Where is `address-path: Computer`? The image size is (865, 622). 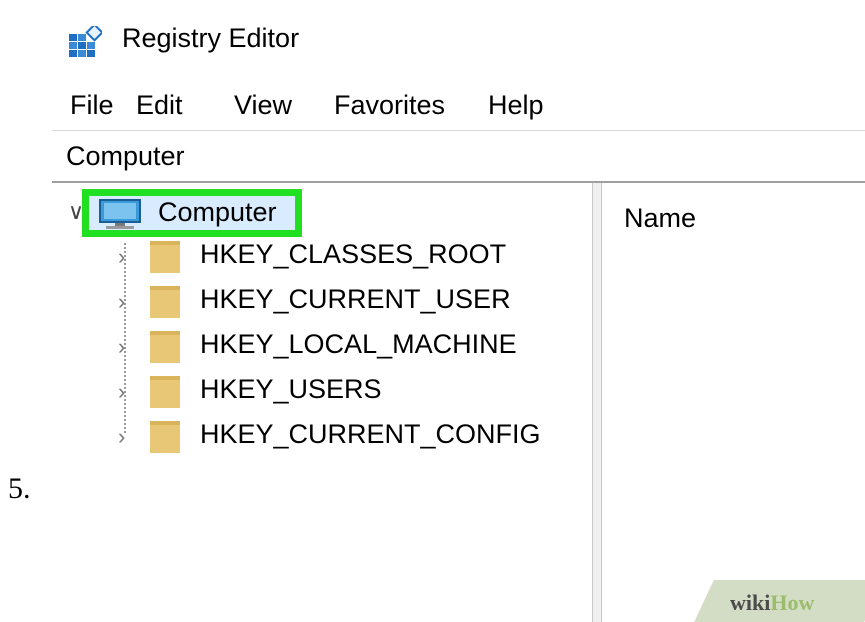 address-path: Computer is located at coordinates (125, 156).